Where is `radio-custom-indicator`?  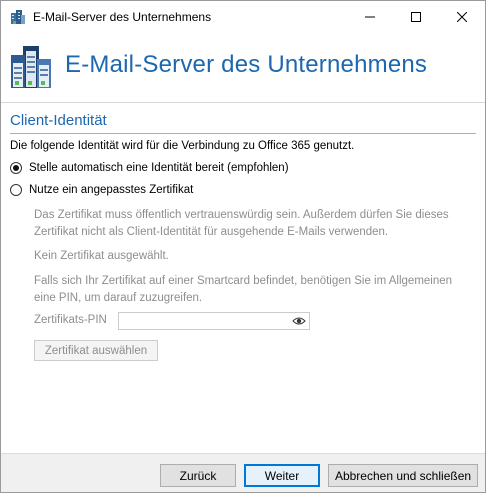 radio-custom-indicator is located at coordinates (16, 190).